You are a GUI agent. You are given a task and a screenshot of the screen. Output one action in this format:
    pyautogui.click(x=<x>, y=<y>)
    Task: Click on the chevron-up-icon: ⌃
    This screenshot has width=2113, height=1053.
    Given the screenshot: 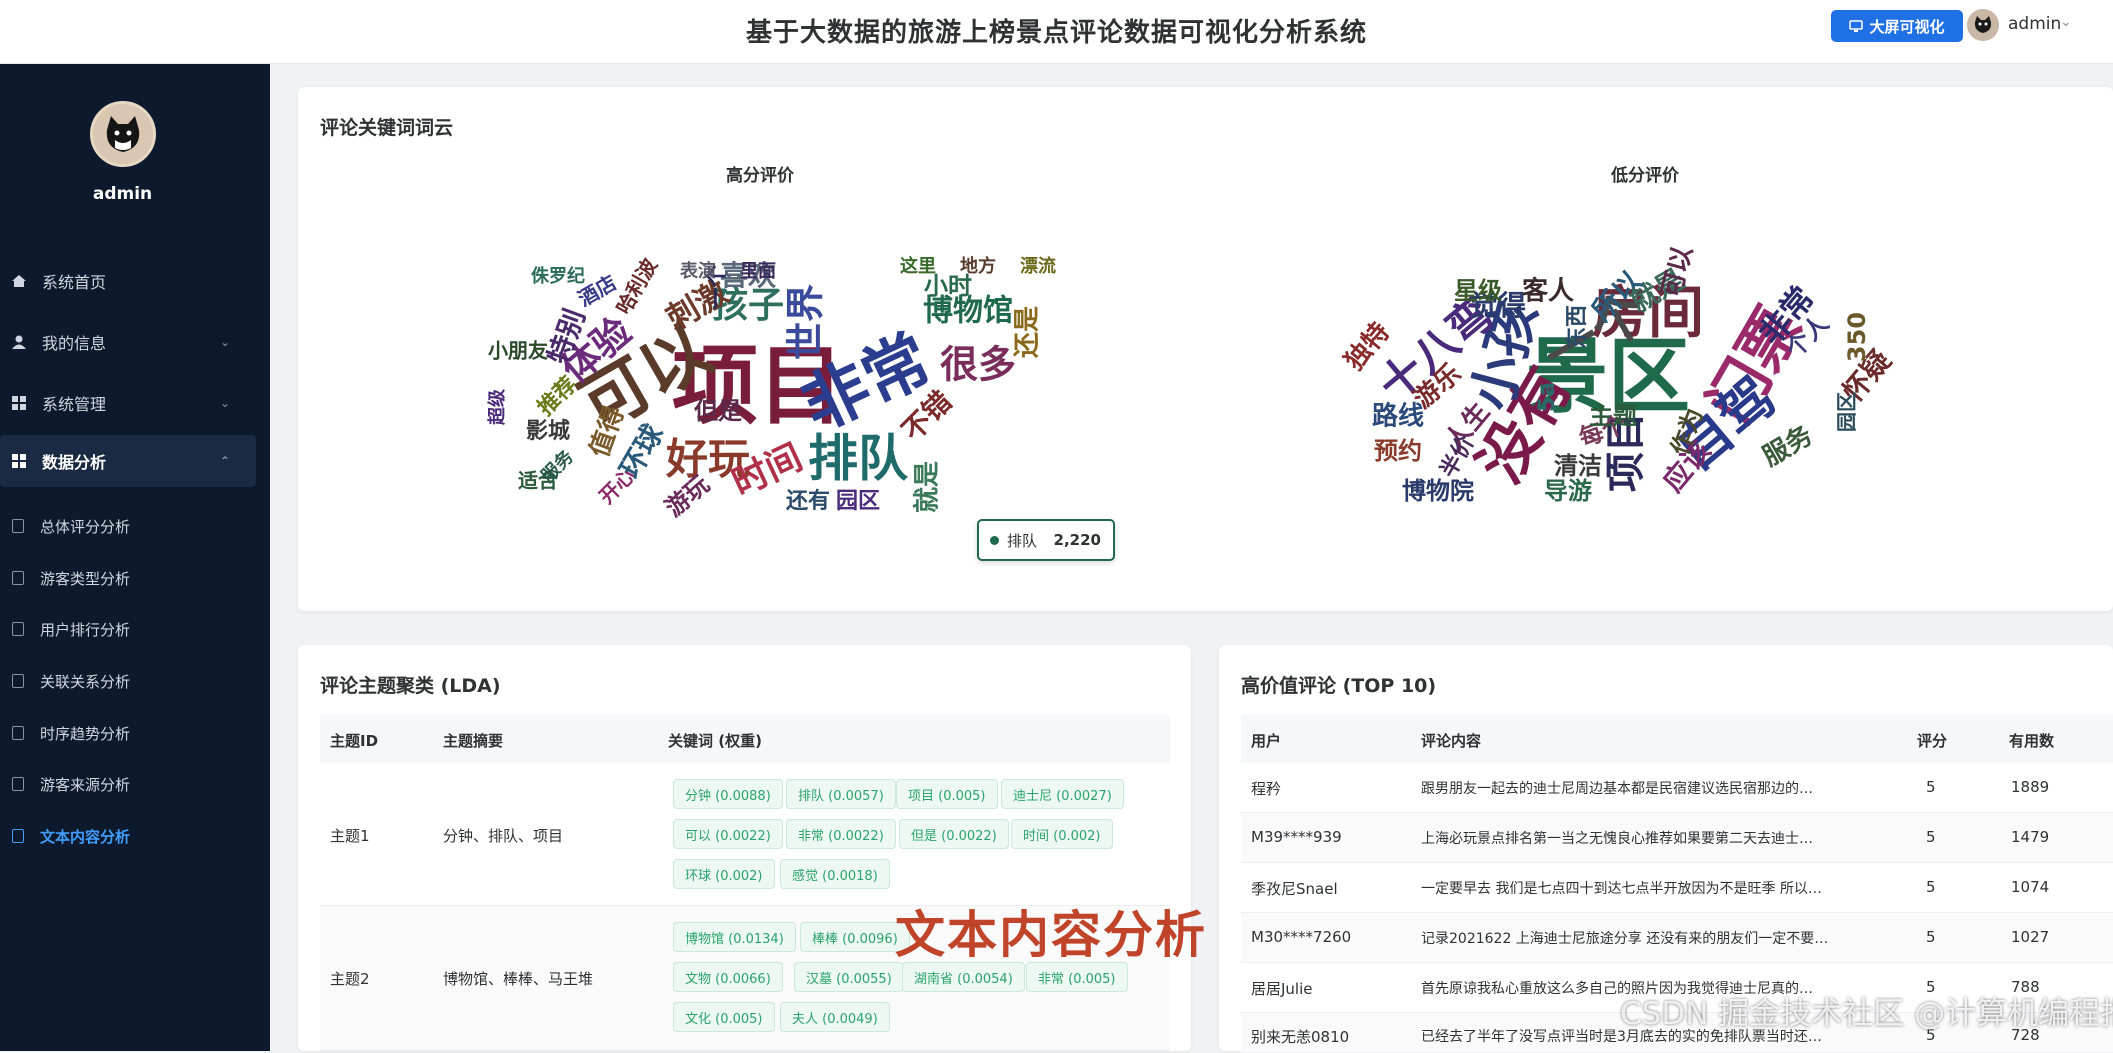 What is the action you would take?
    pyautogui.click(x=225, y=461)
    